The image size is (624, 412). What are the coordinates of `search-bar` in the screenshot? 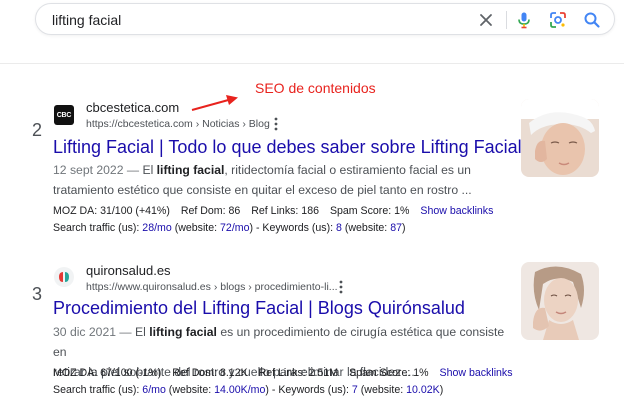 It's located at (325, 19).